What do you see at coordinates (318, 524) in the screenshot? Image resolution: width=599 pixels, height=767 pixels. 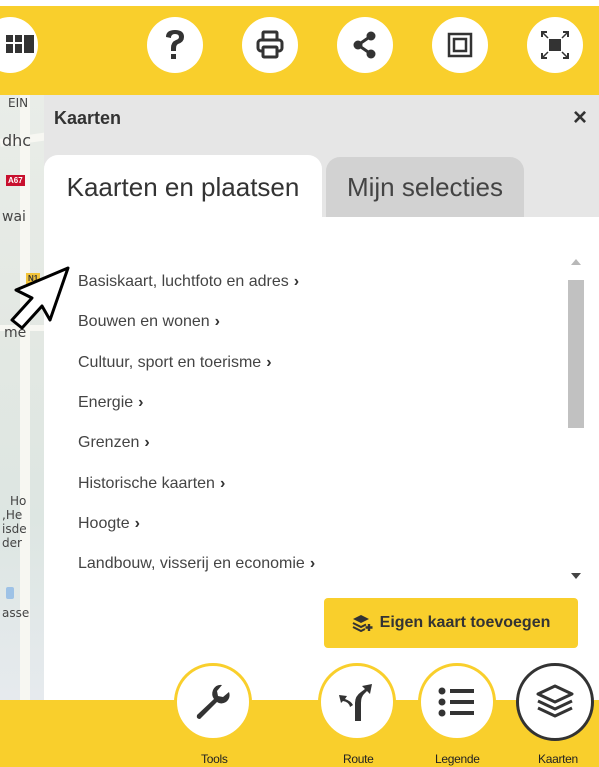 I see `list-item: Hoogte ›` at bounding box center [318, 524].